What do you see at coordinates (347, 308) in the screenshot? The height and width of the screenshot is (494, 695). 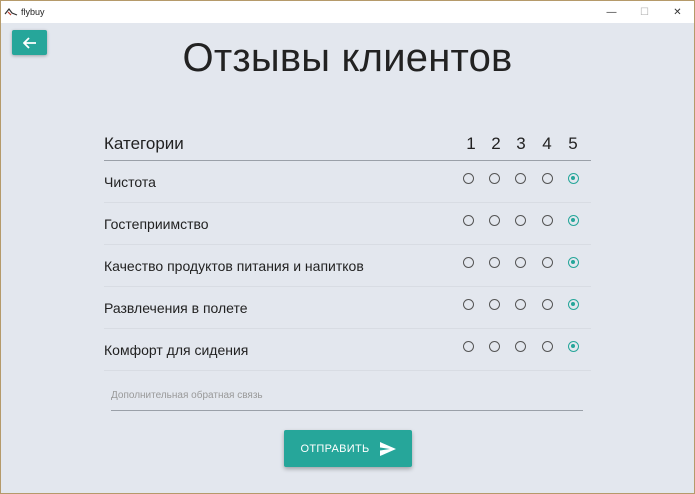 I see `rating-row: Развлечения в полете` at bounding box center [347, 308].